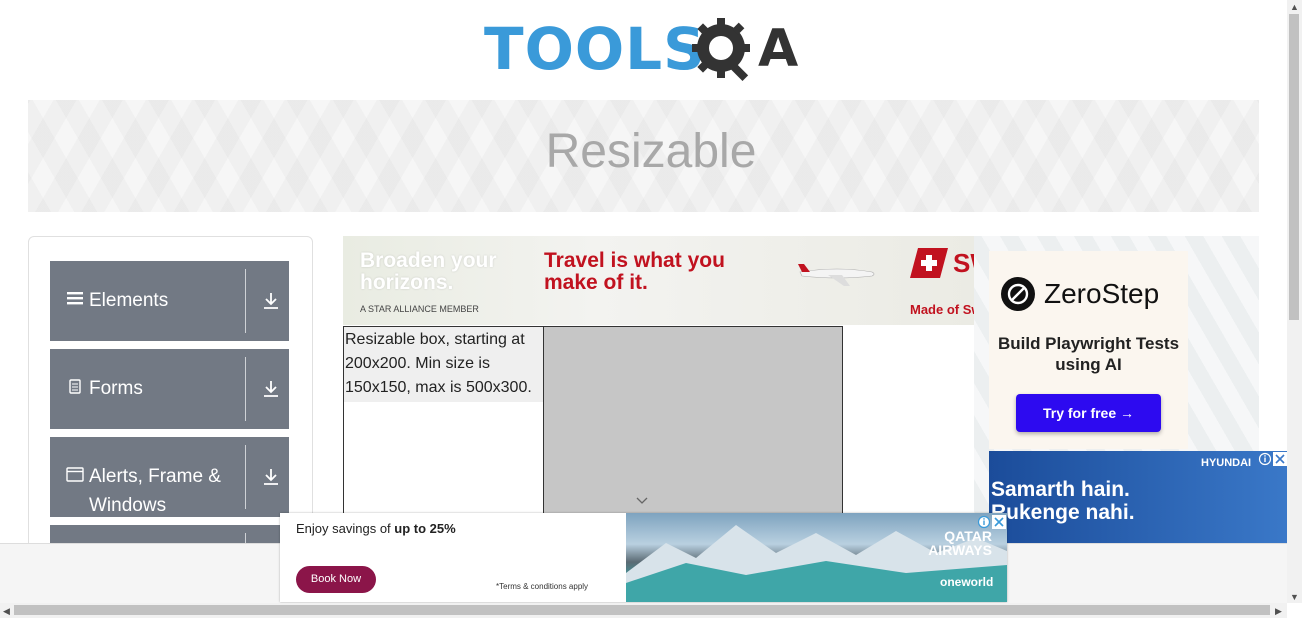 This screenshot has width=1302, height=618. What do you see at coordinates (929, 263) in the screenshot?
I see `swiss-flag-icon` at bounding box center [929, 263].